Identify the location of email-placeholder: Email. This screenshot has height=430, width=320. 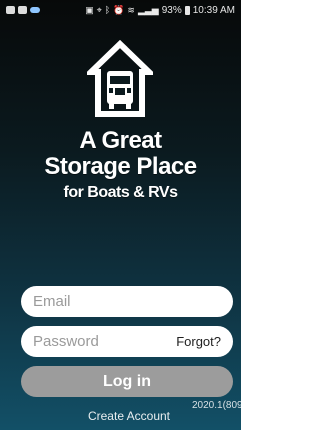
(52, 301).